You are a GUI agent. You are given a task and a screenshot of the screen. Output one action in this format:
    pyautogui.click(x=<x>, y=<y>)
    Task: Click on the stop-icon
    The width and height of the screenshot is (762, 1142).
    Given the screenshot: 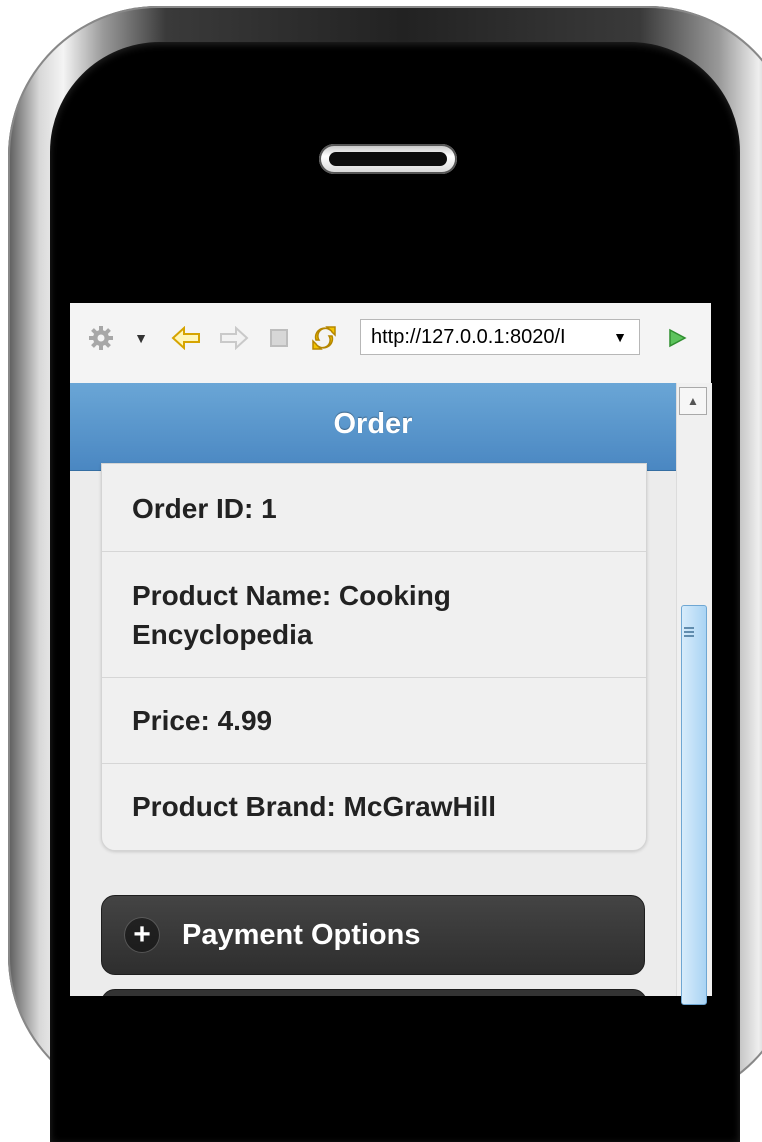 What is the action you would take?
    pyautogui.click(x=279, y=338)
    